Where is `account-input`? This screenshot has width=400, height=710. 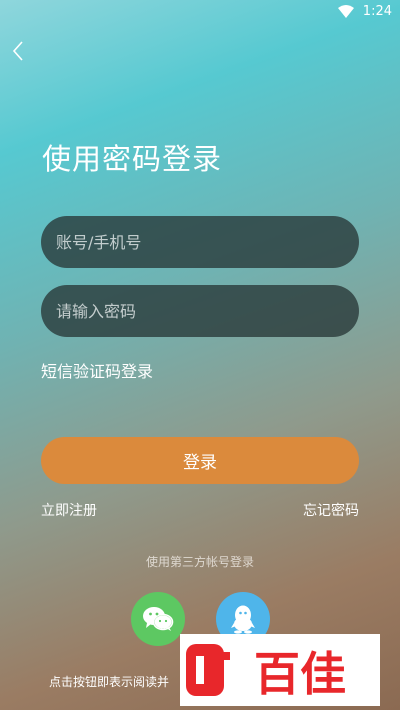 account-input is located at coordinates (200, 242).